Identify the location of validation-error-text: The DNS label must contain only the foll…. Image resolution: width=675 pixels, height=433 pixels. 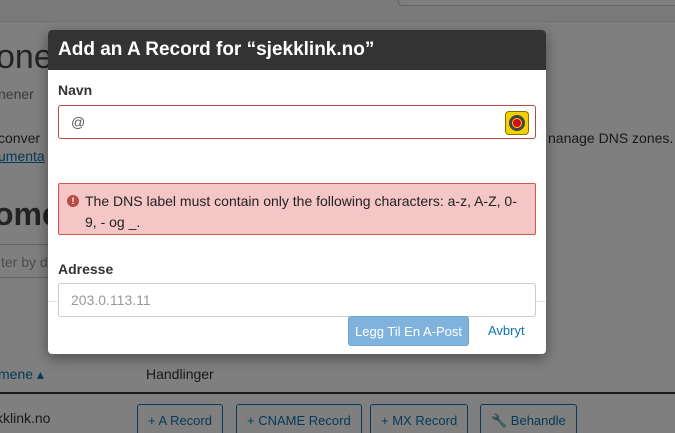
(301, 211).